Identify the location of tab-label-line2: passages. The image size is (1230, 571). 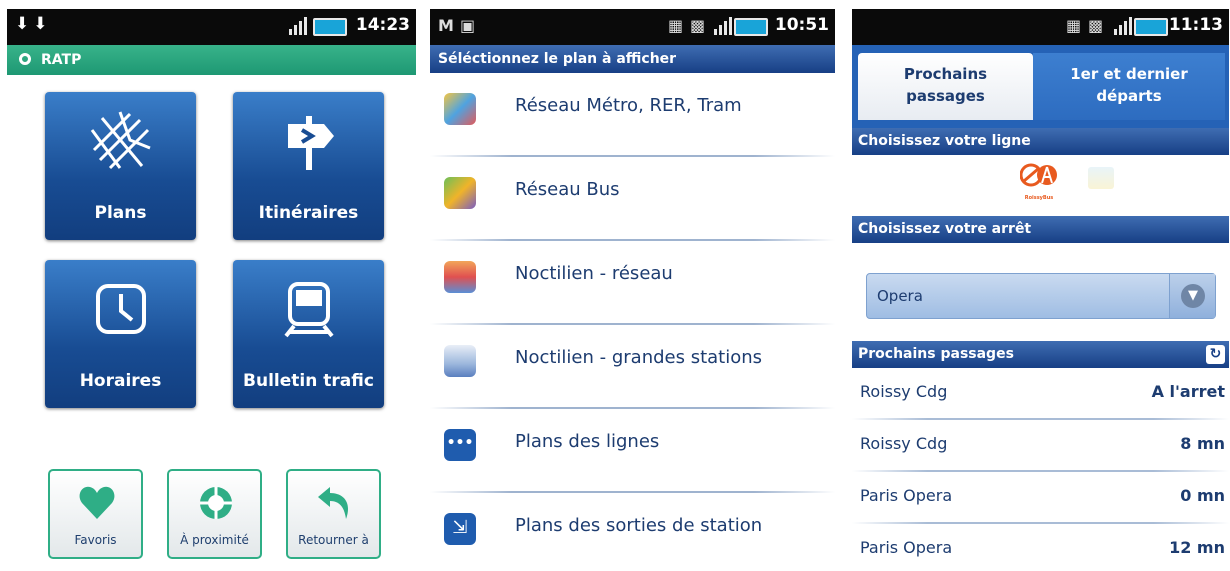
(945, 96).